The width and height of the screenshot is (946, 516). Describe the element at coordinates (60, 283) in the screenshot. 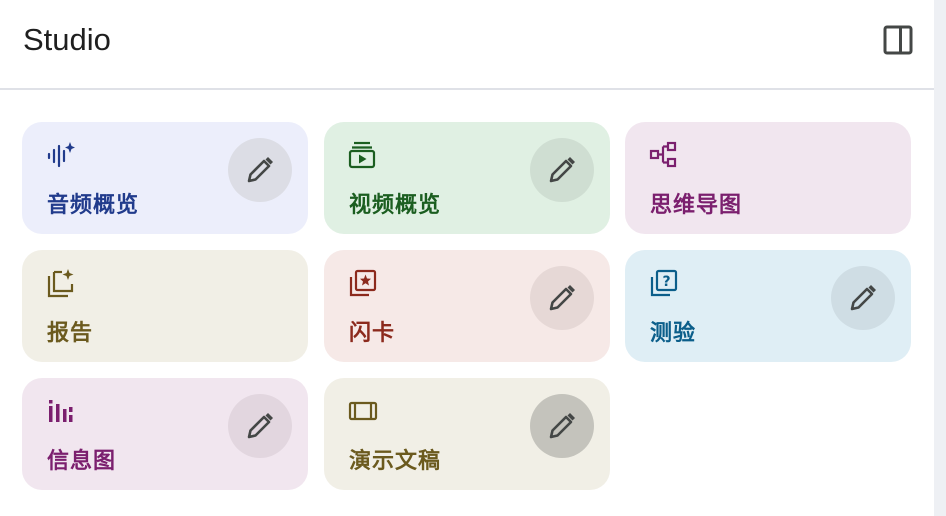

I see `report-sparkle-icon` at that location.